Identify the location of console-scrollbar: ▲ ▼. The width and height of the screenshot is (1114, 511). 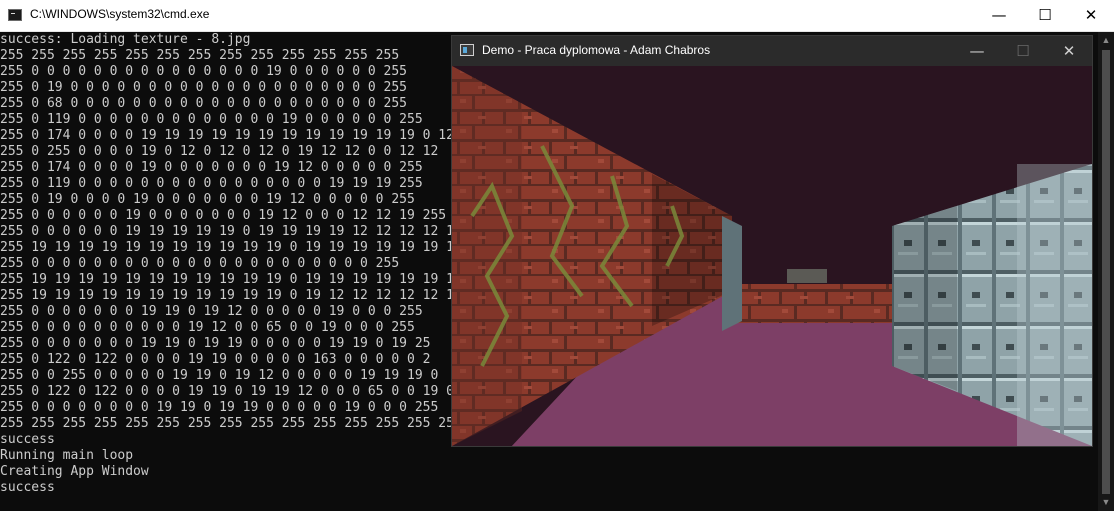
(1106, 271).